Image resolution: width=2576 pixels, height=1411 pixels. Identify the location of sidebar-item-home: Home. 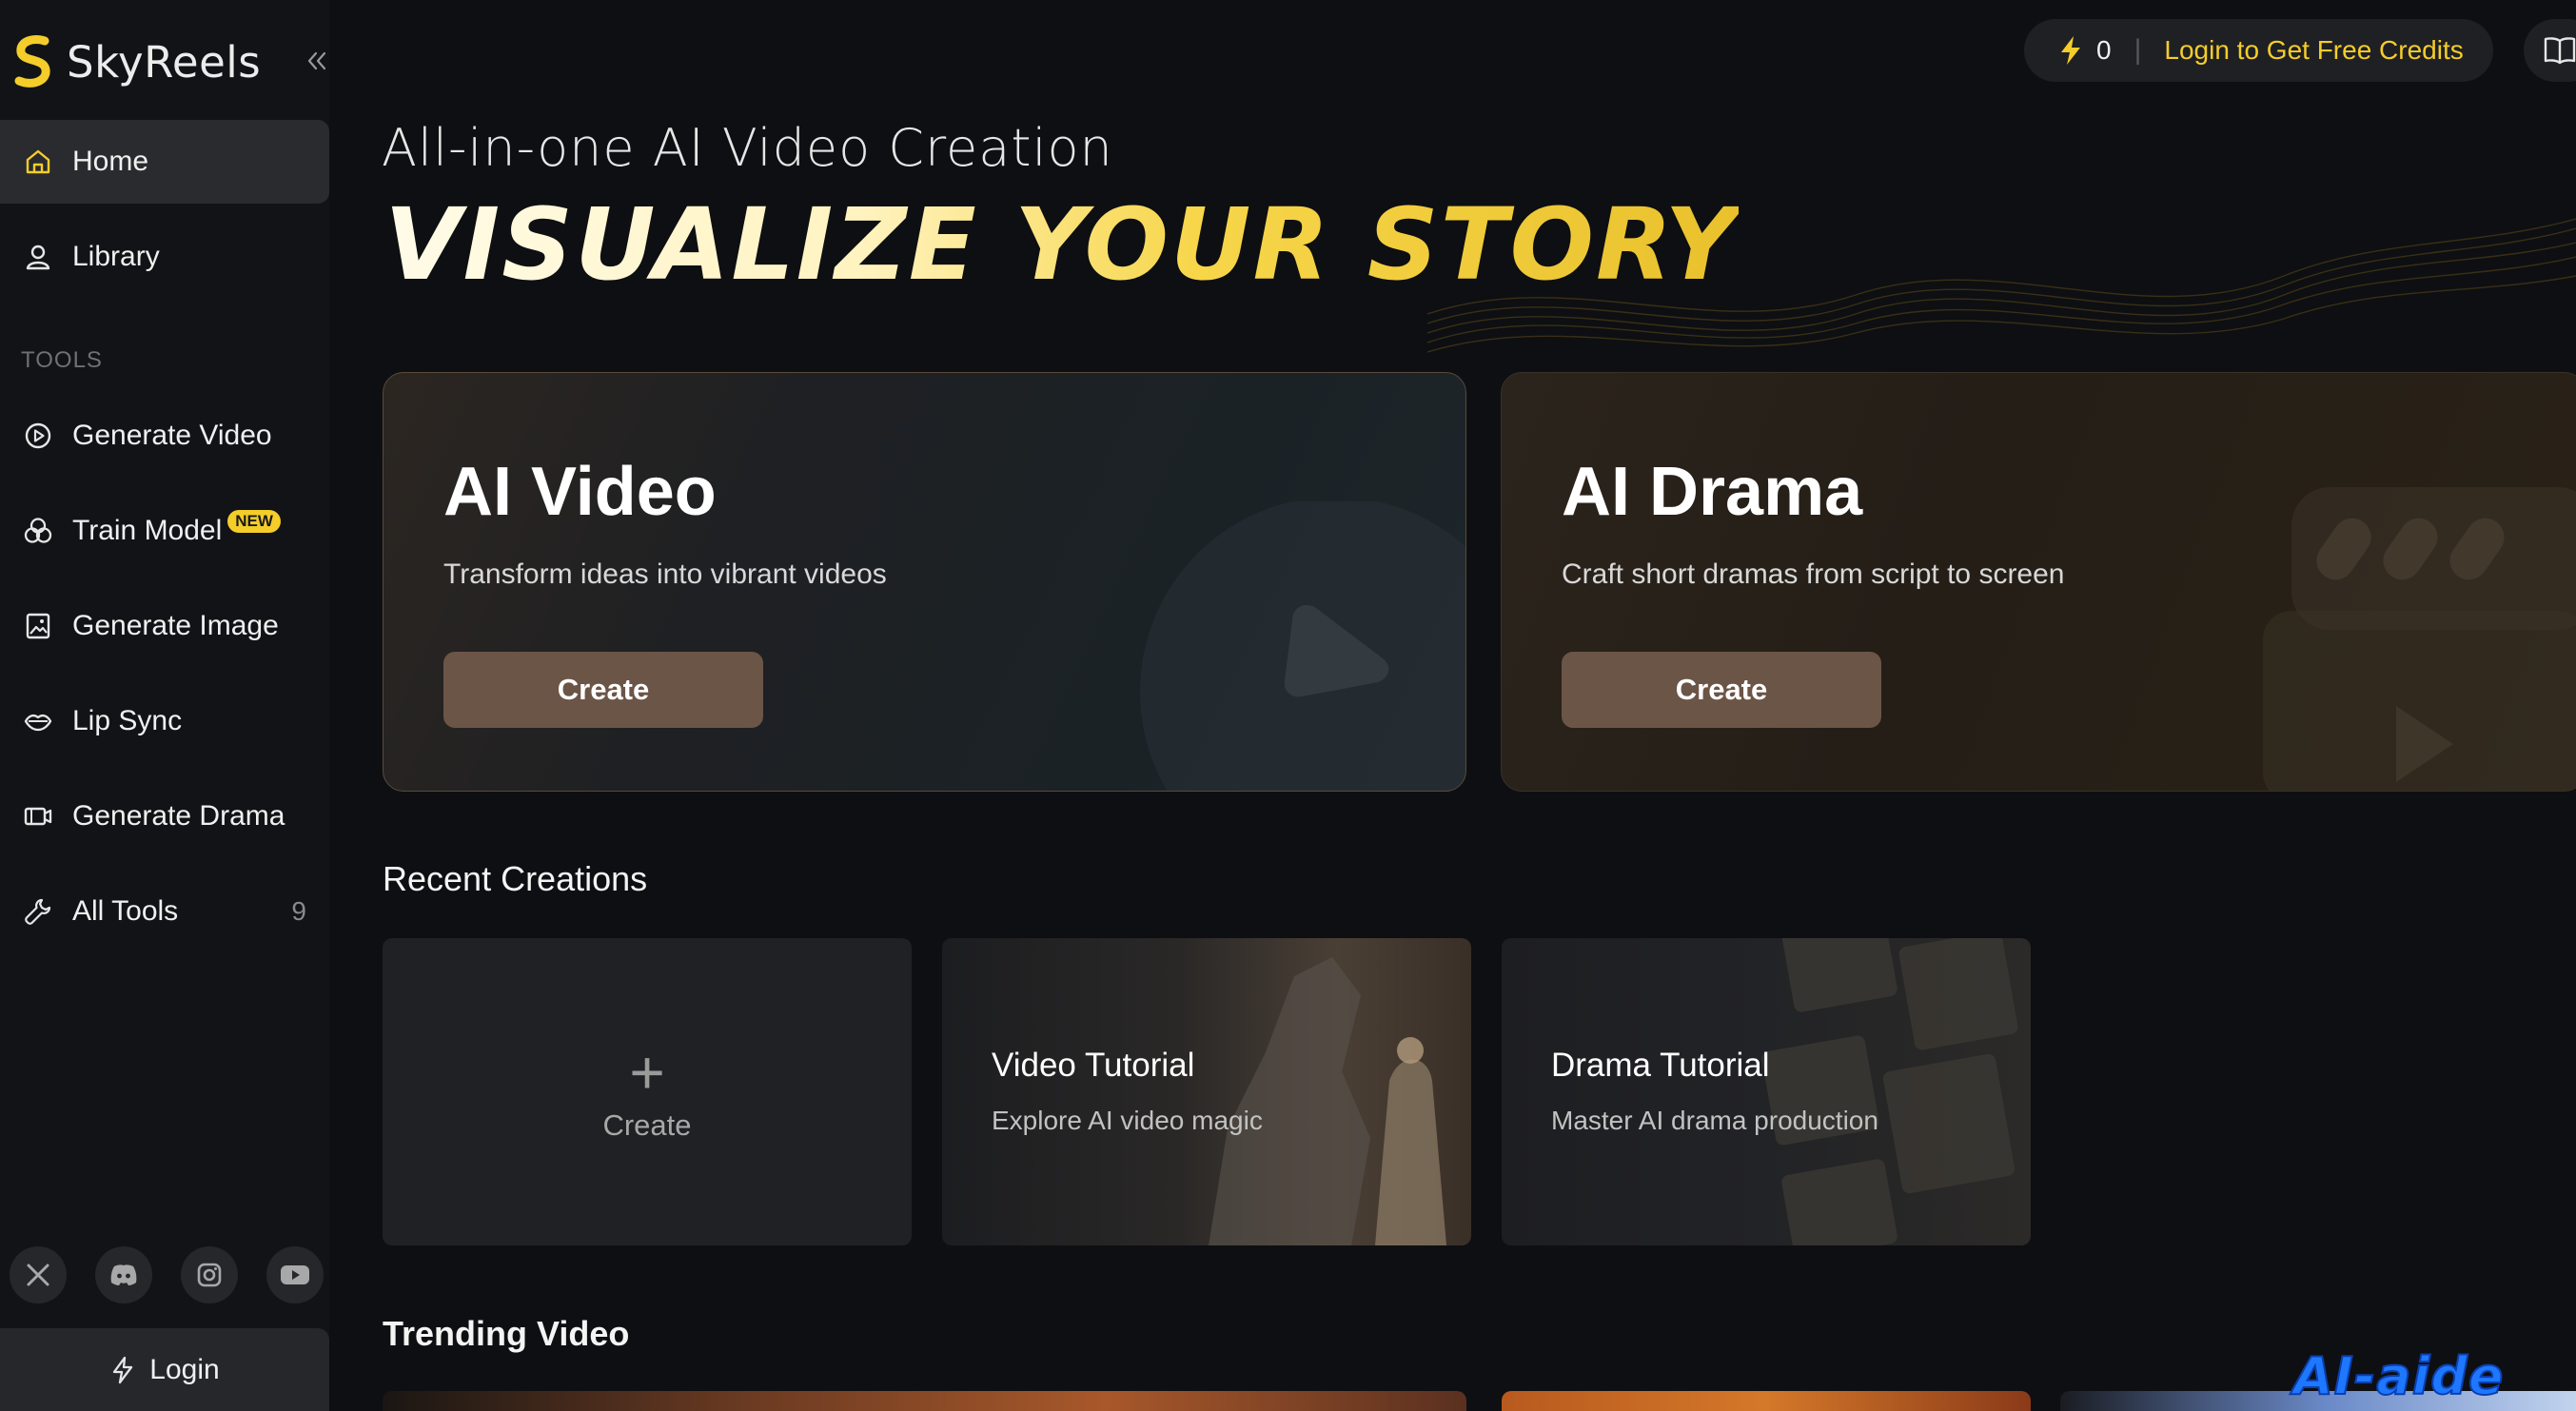
(164, 162).